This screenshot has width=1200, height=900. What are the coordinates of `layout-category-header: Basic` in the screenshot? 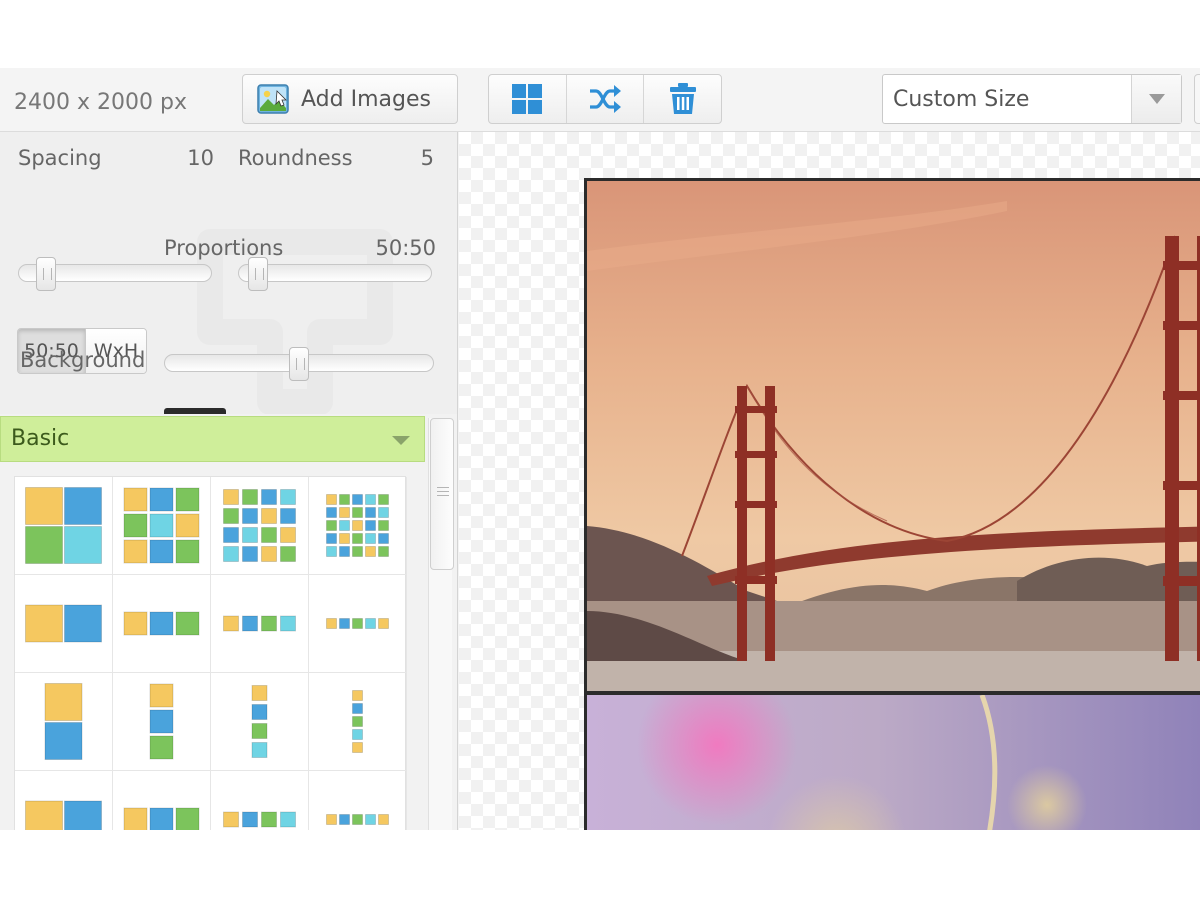 It's located at (212, 439).